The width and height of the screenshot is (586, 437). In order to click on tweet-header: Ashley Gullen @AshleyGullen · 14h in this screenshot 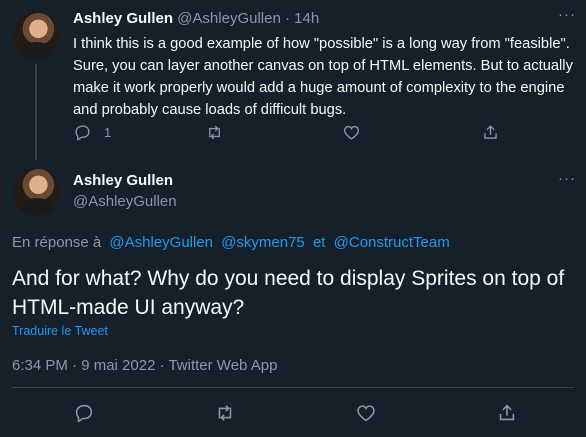, I will do `click(196, 18)`.